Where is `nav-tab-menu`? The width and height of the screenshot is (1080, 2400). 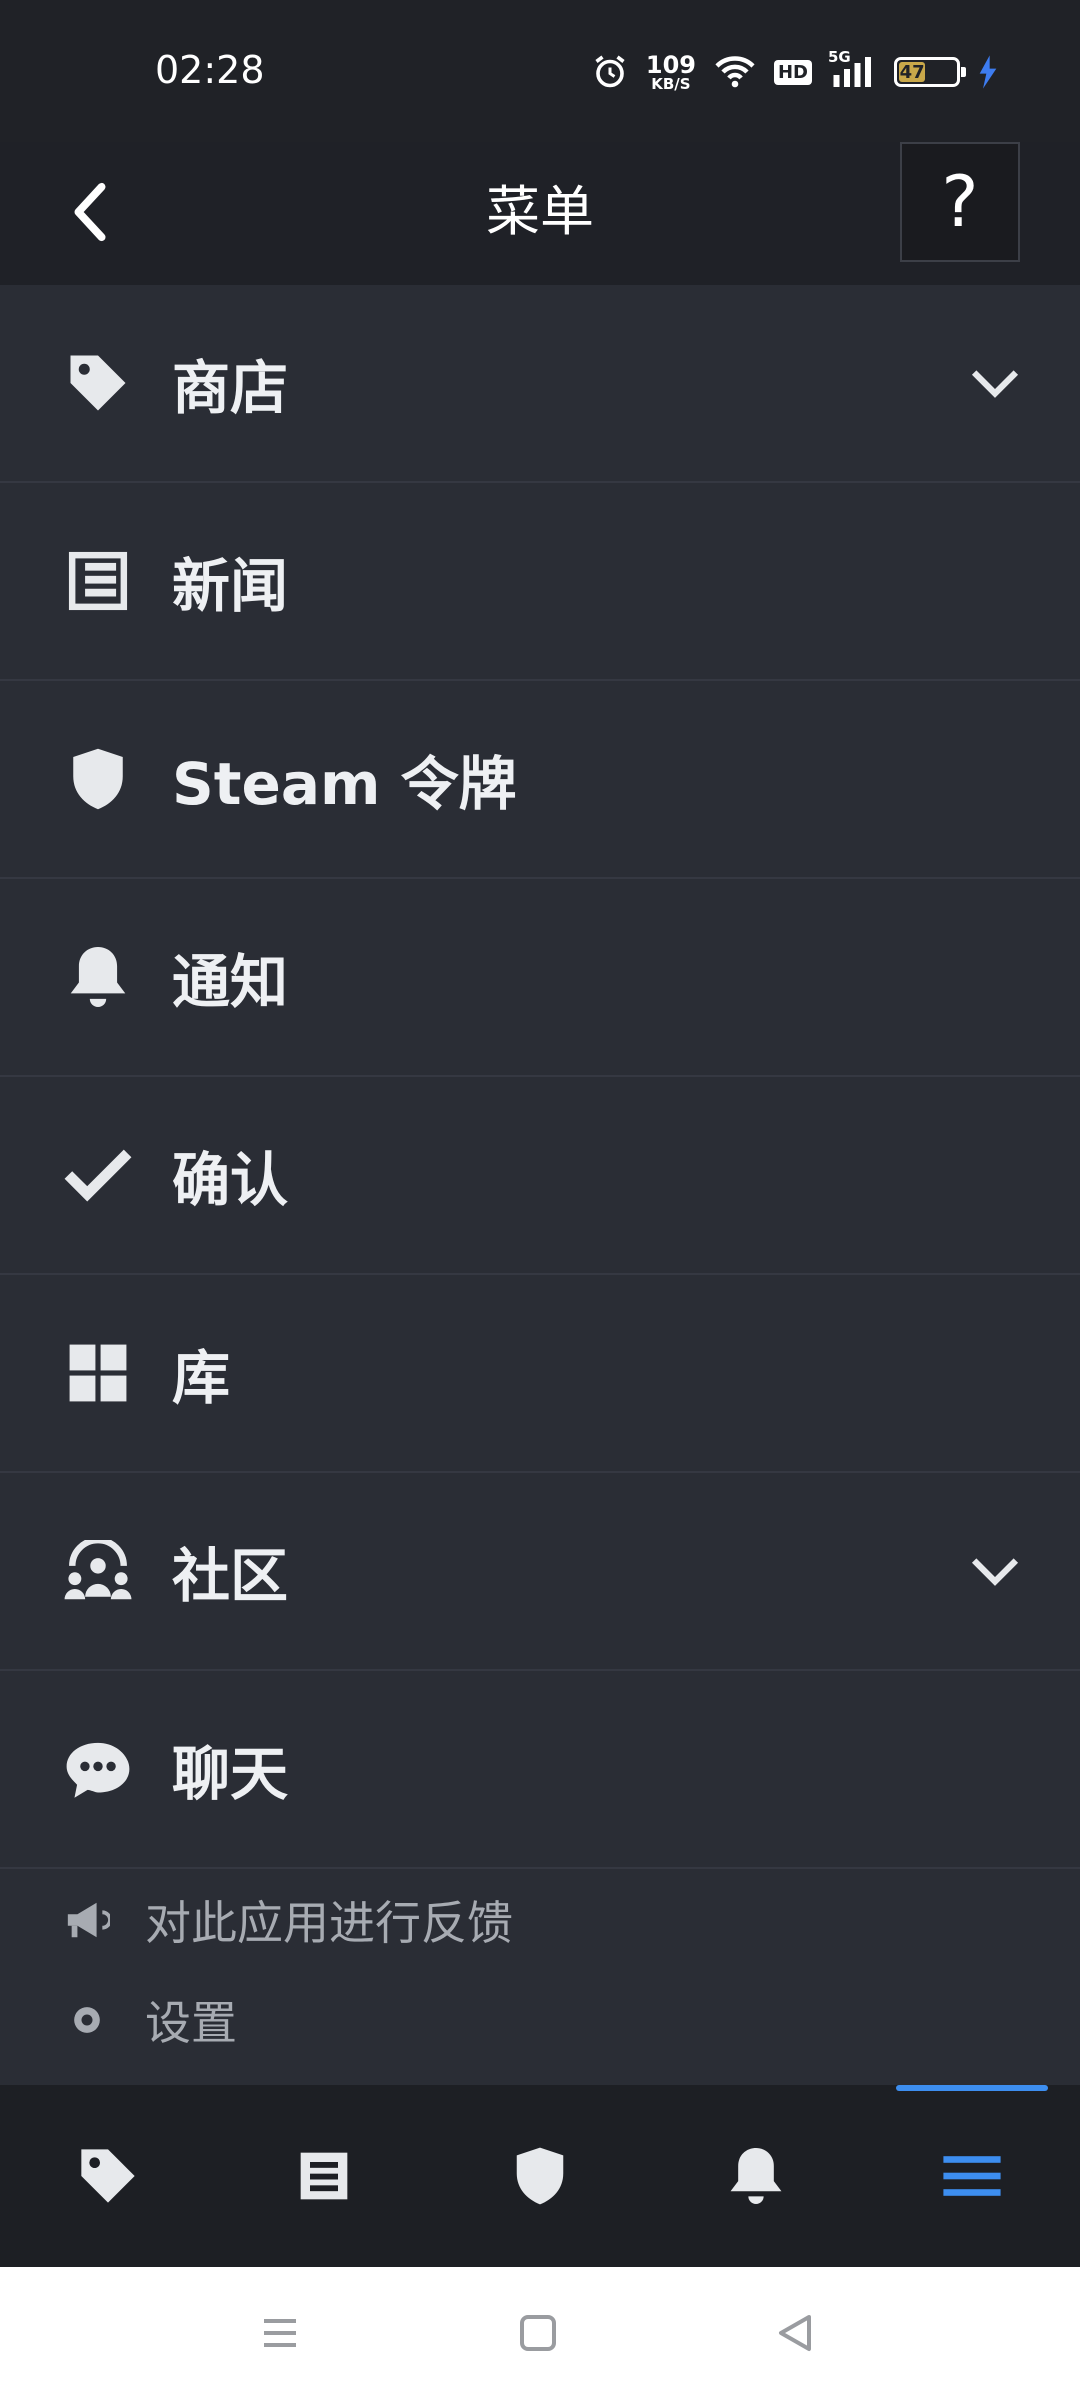 nav-tab-menu is located at coordinates (972, 2176).